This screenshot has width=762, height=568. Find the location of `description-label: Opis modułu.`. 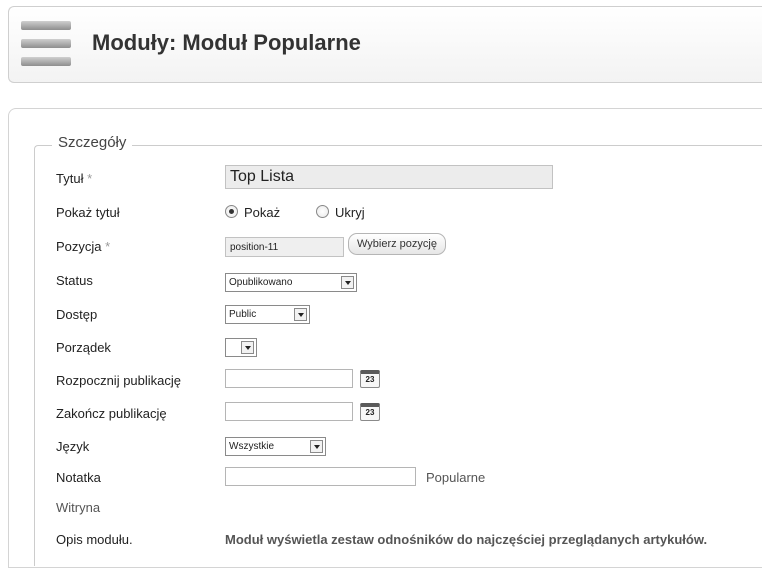

description-label: Opis modułu. is located at coordinates (94, 539).